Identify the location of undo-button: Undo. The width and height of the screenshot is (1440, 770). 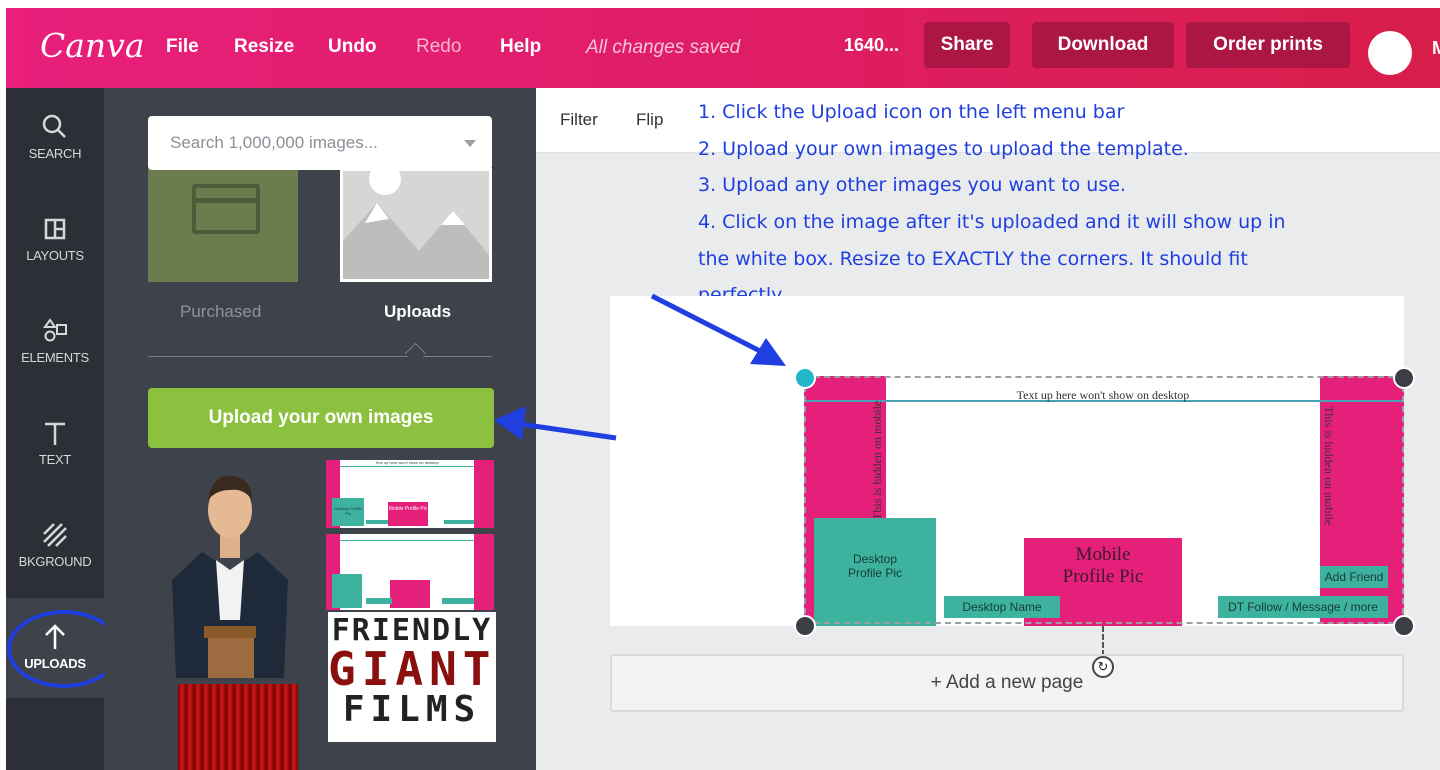
(352, 47).